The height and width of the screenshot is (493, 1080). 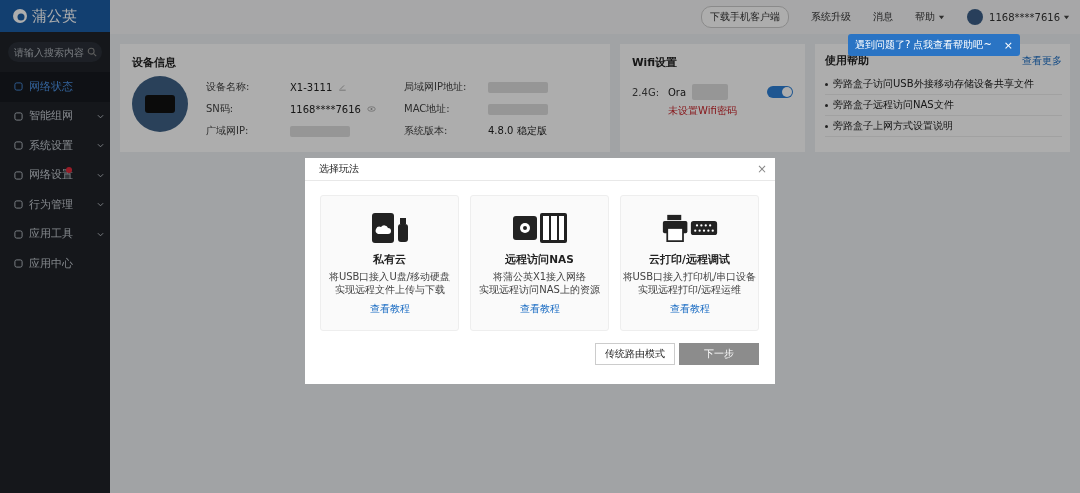 I want to click on option-card: 私有云 将USB口接入U盘/移动硬盘 实现远程文件上传与下载 查看教程, so click(x=389, y=263).